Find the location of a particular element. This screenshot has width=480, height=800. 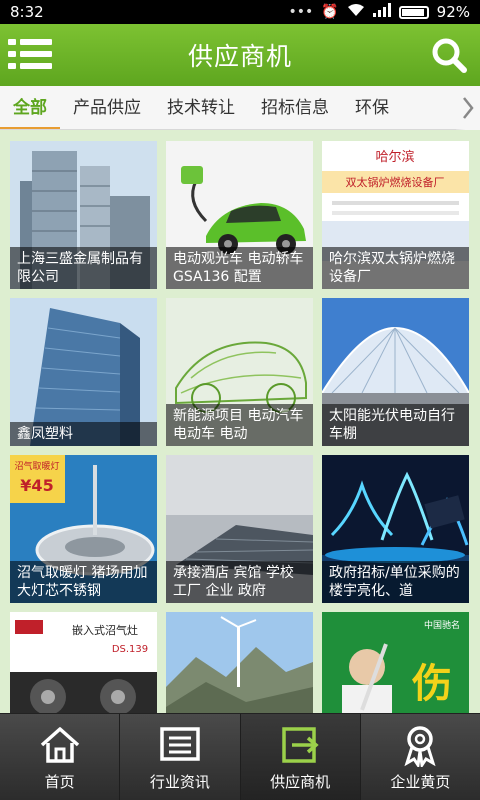

supply-card: 中国驰名 伤 is located at coordinates (395, 662).